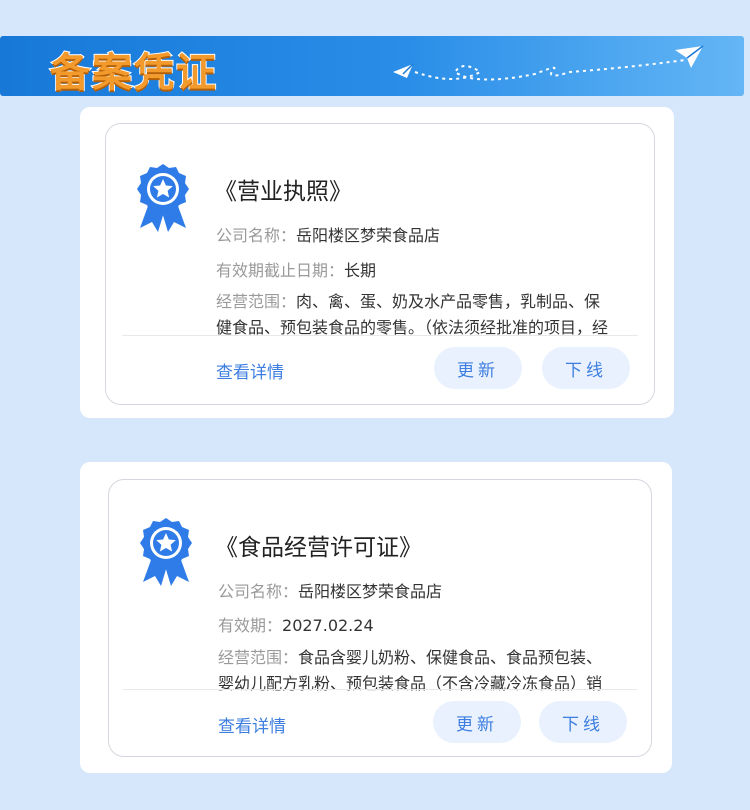 This screenshot has height=810, width=750. What do you see at coordinates (360, 270) in the screenshot?
I see `validity-value: 长期` at bounding box center [360, 270].